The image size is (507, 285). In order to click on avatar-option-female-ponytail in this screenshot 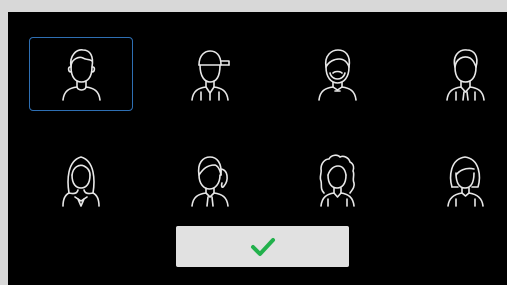, I will do `click(209, 180)`.